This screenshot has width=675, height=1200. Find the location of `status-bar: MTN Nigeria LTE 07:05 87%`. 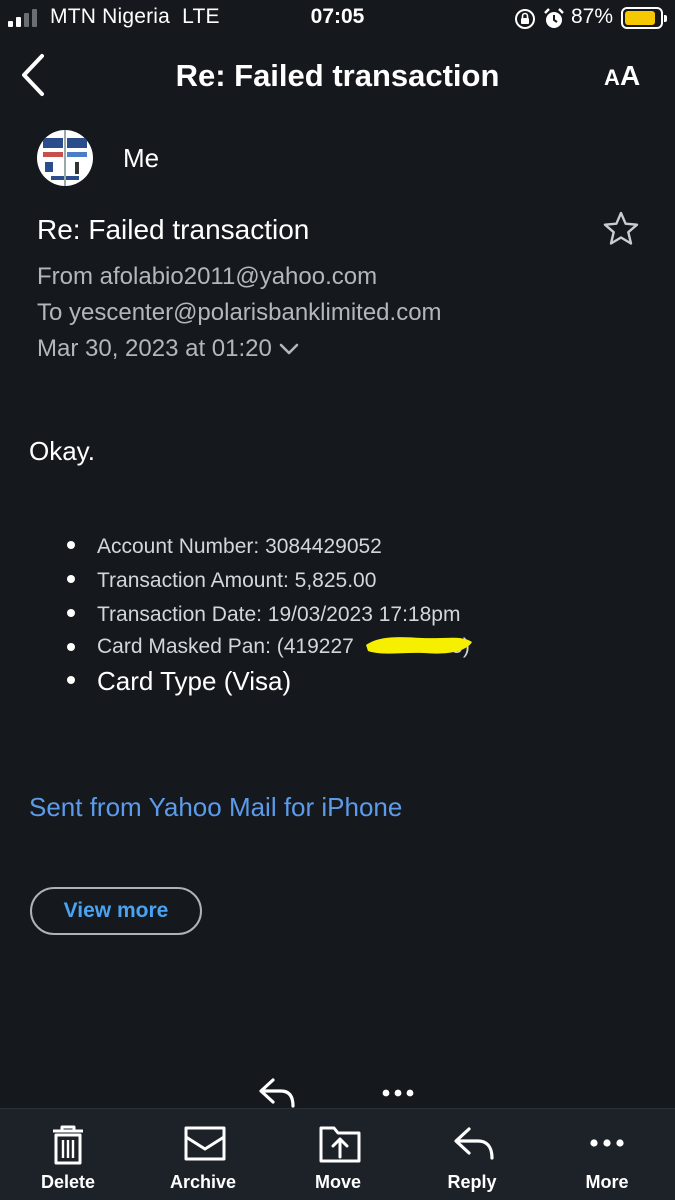

status-bar: MTN Nigeria LTE 07:05 87% is located at coordinates (337, 19).